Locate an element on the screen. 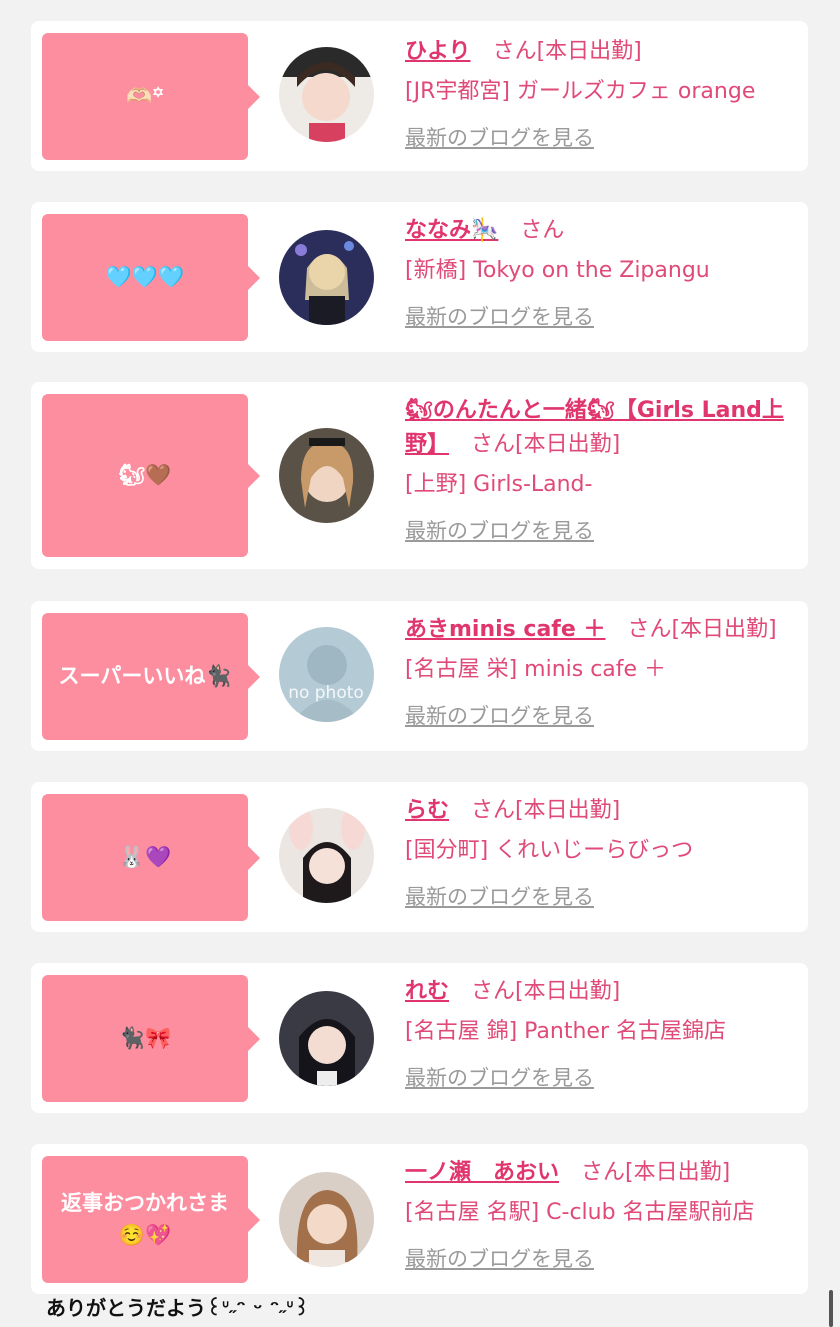 The height and width of the screenshot is (1327, 840). avatar: no photo is located at coordinates (326, 674).